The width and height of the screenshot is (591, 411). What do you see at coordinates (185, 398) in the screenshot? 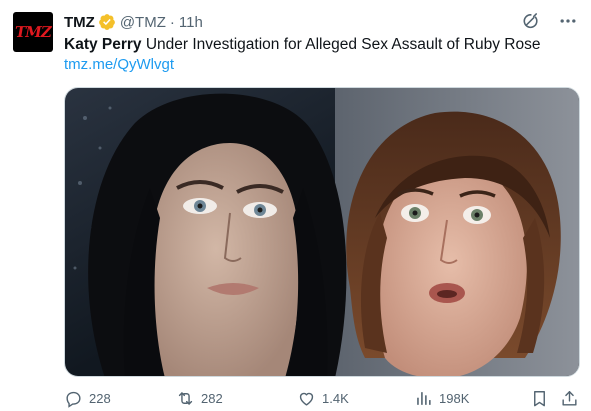
I see `retweet-icon` at bounding box center [185, 398].